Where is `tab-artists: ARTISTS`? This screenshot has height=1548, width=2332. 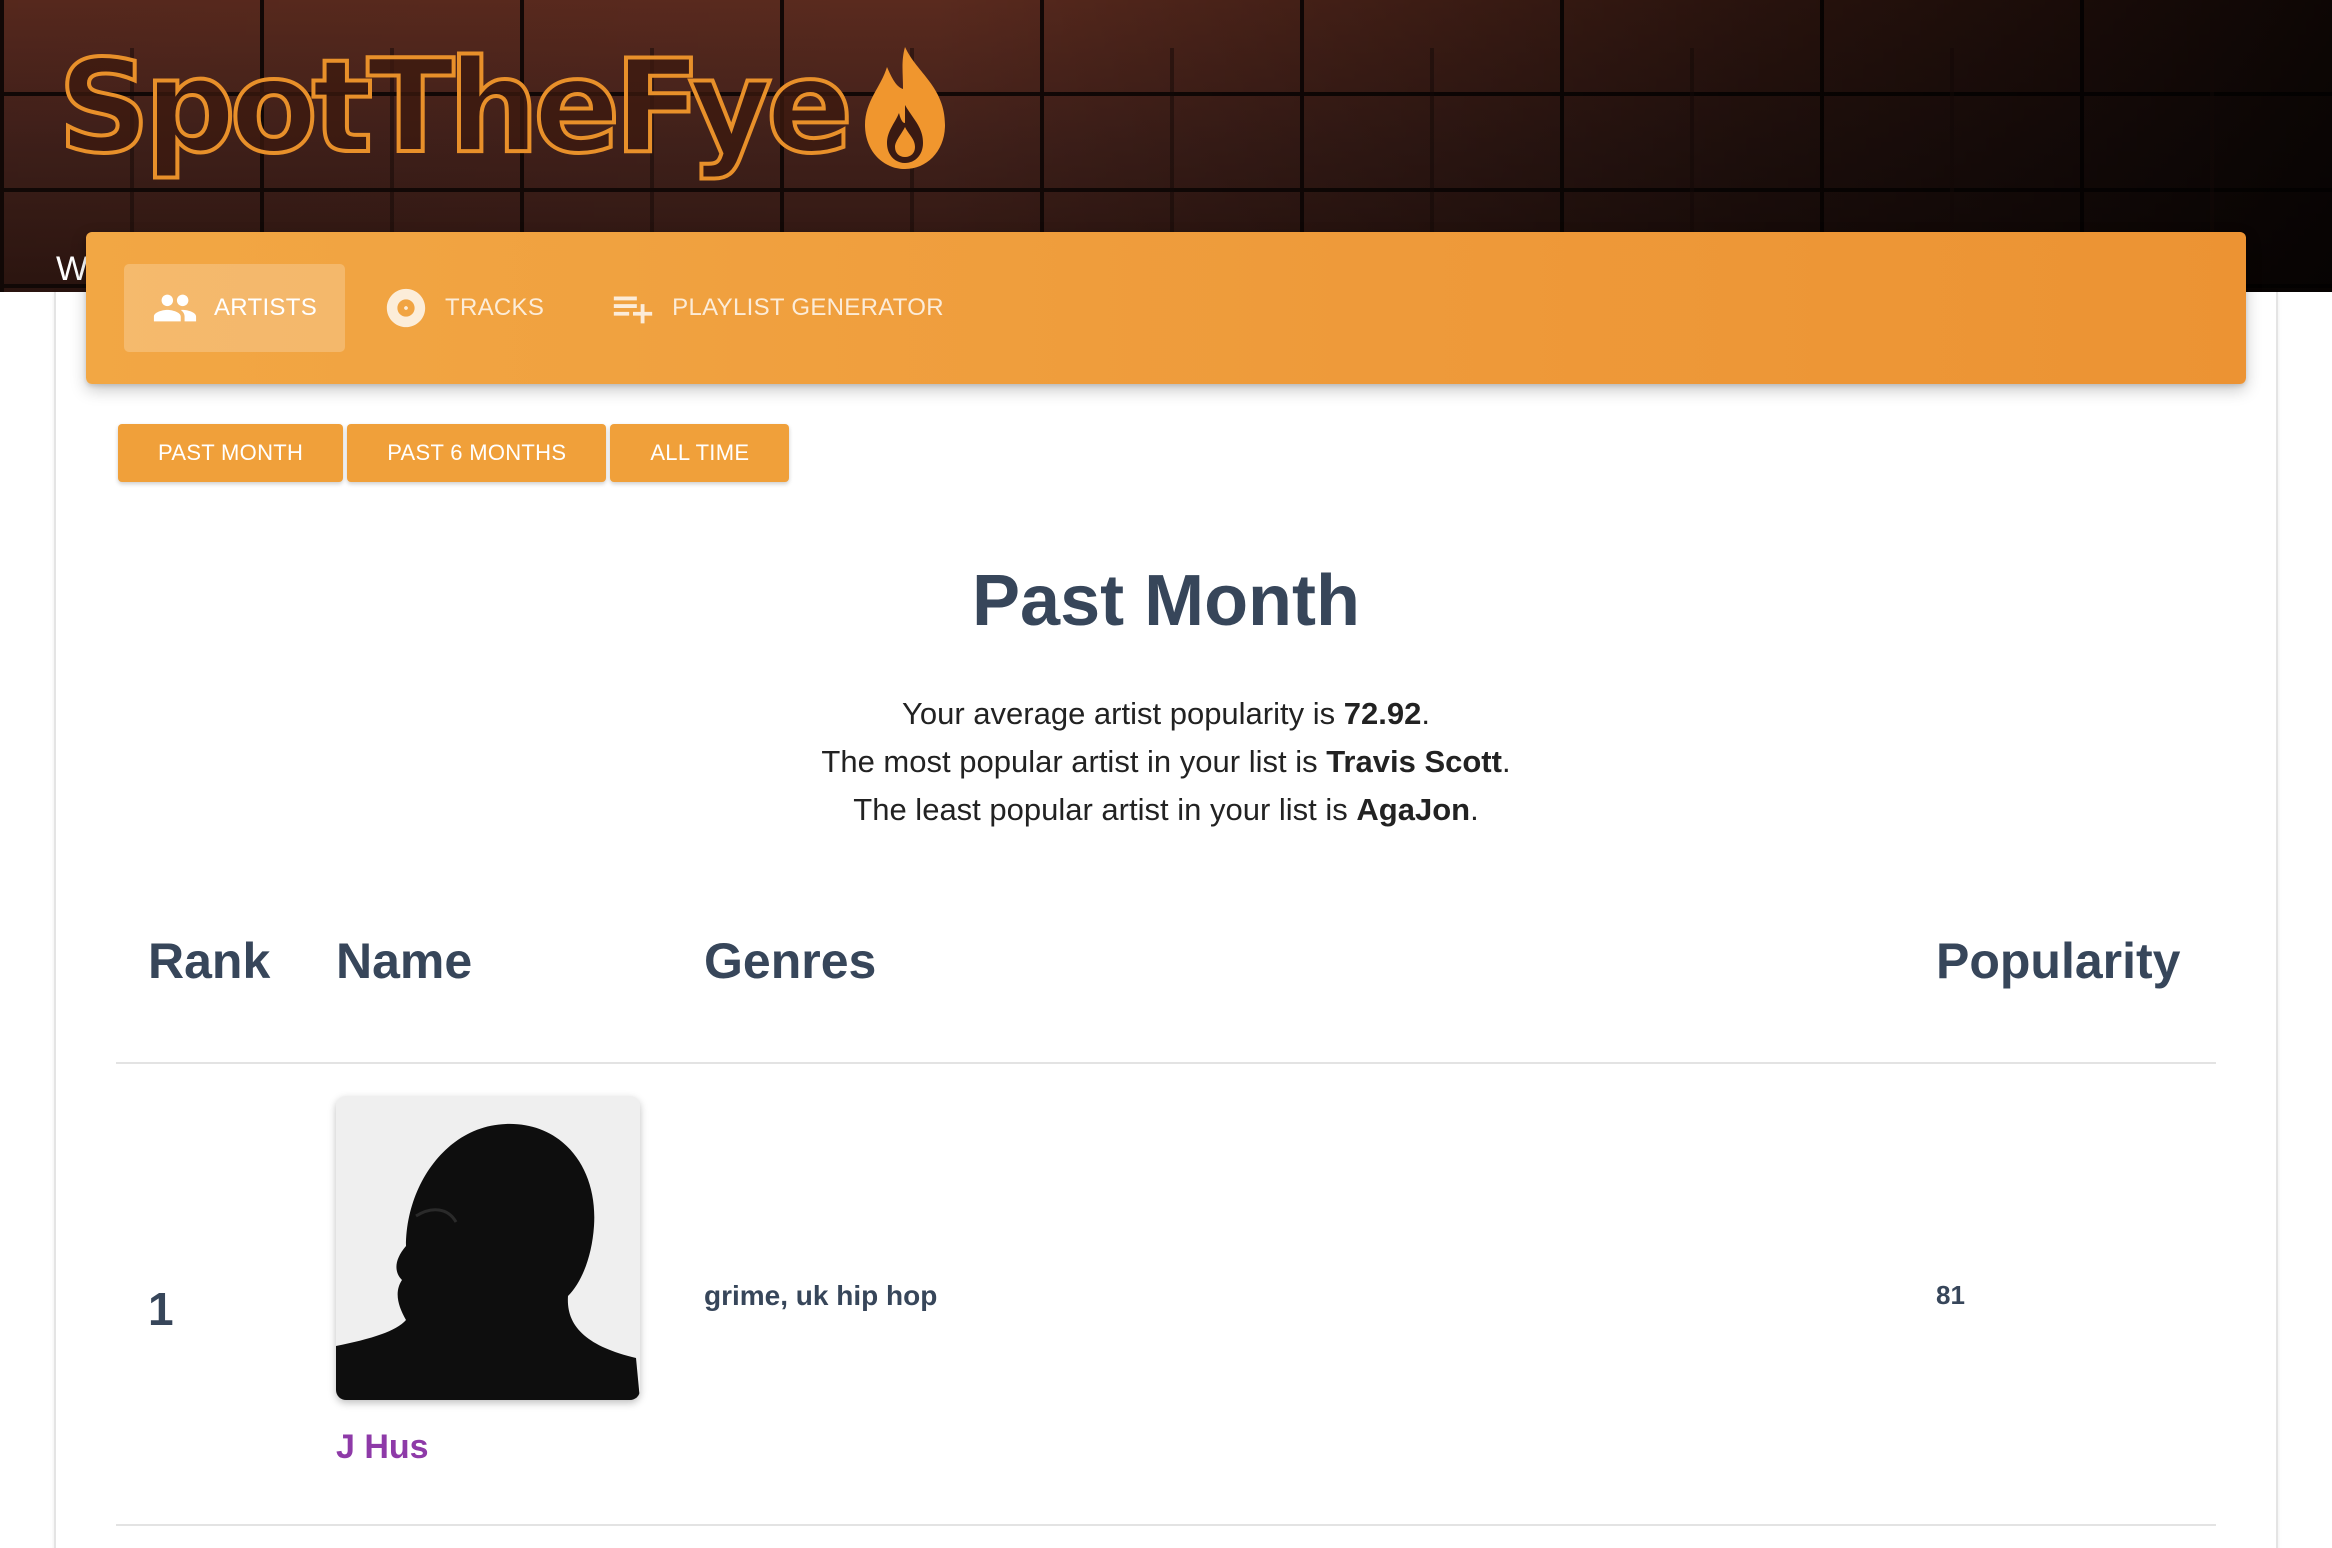 tab-artists: ARTISTS is located at coordinates (235, 308).